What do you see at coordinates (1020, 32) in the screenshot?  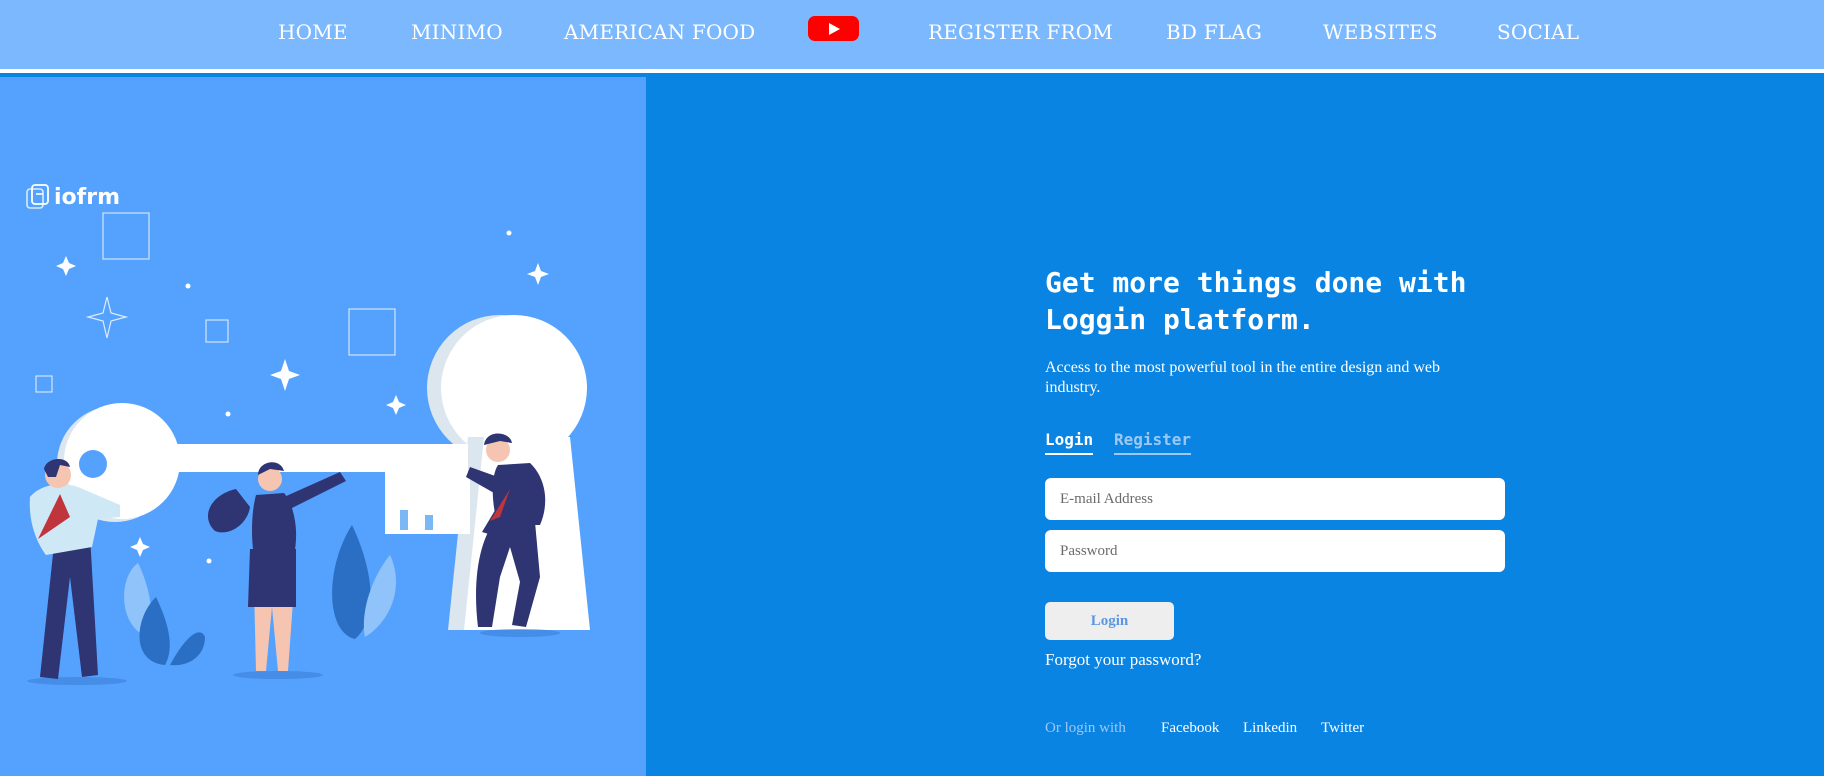 I see `nav-item-register-from: REGISTER FROM` at bounding box center [1020, 32].